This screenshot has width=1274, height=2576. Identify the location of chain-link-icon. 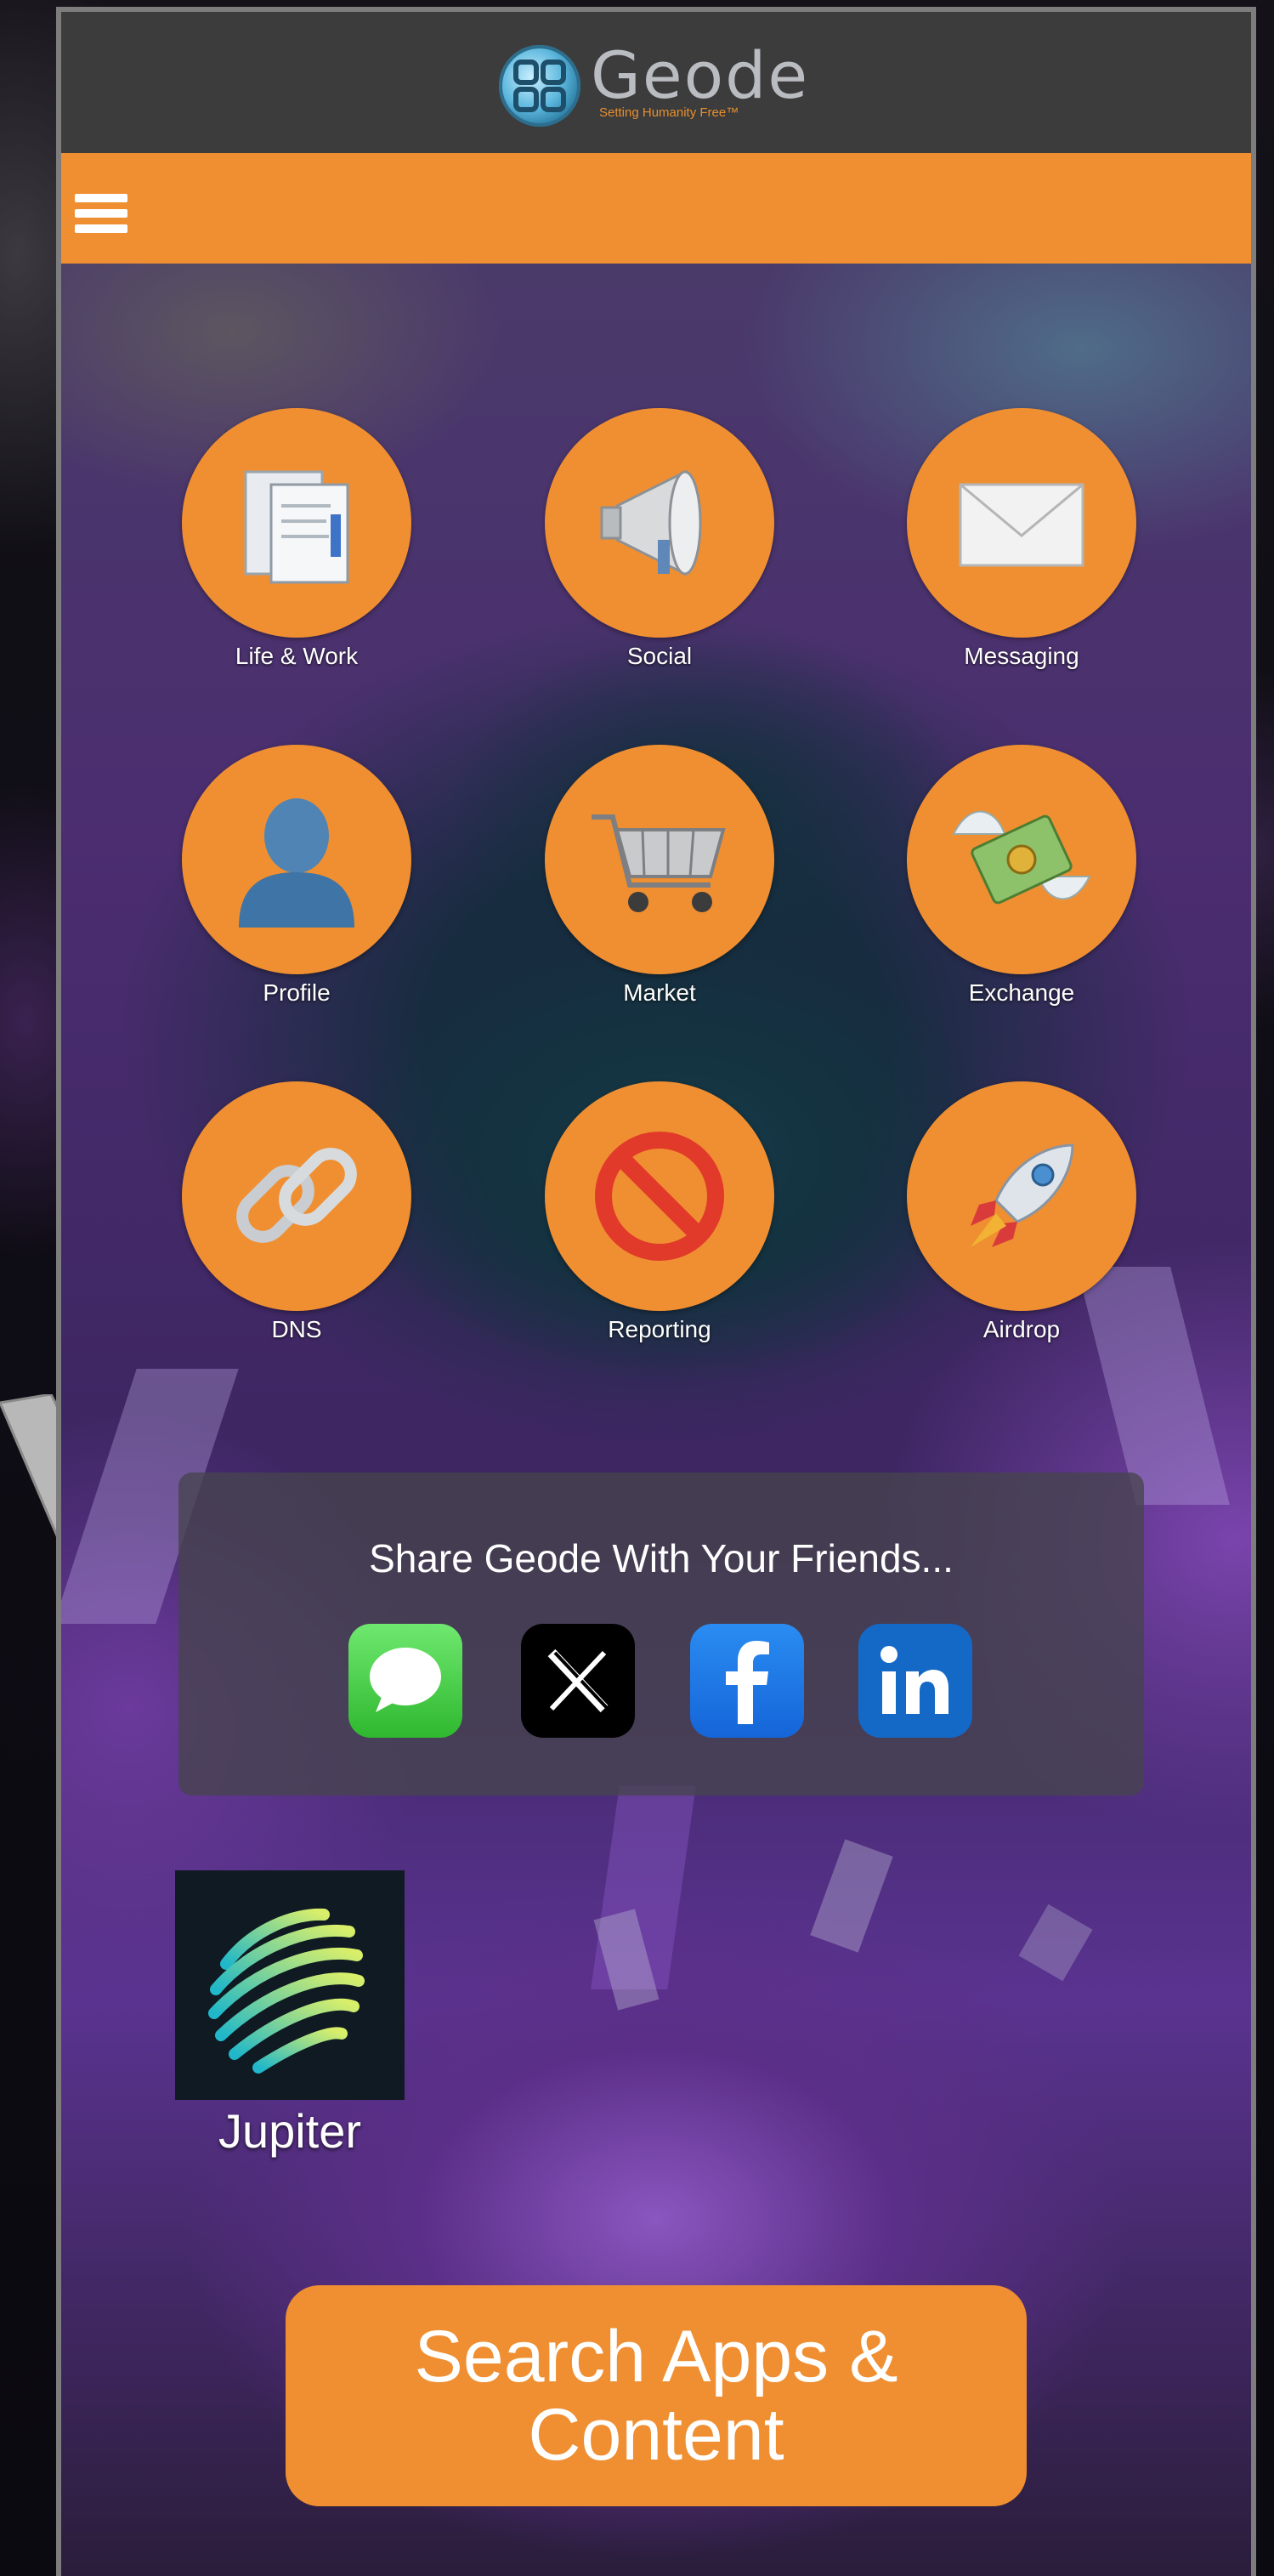
(296, 1196).